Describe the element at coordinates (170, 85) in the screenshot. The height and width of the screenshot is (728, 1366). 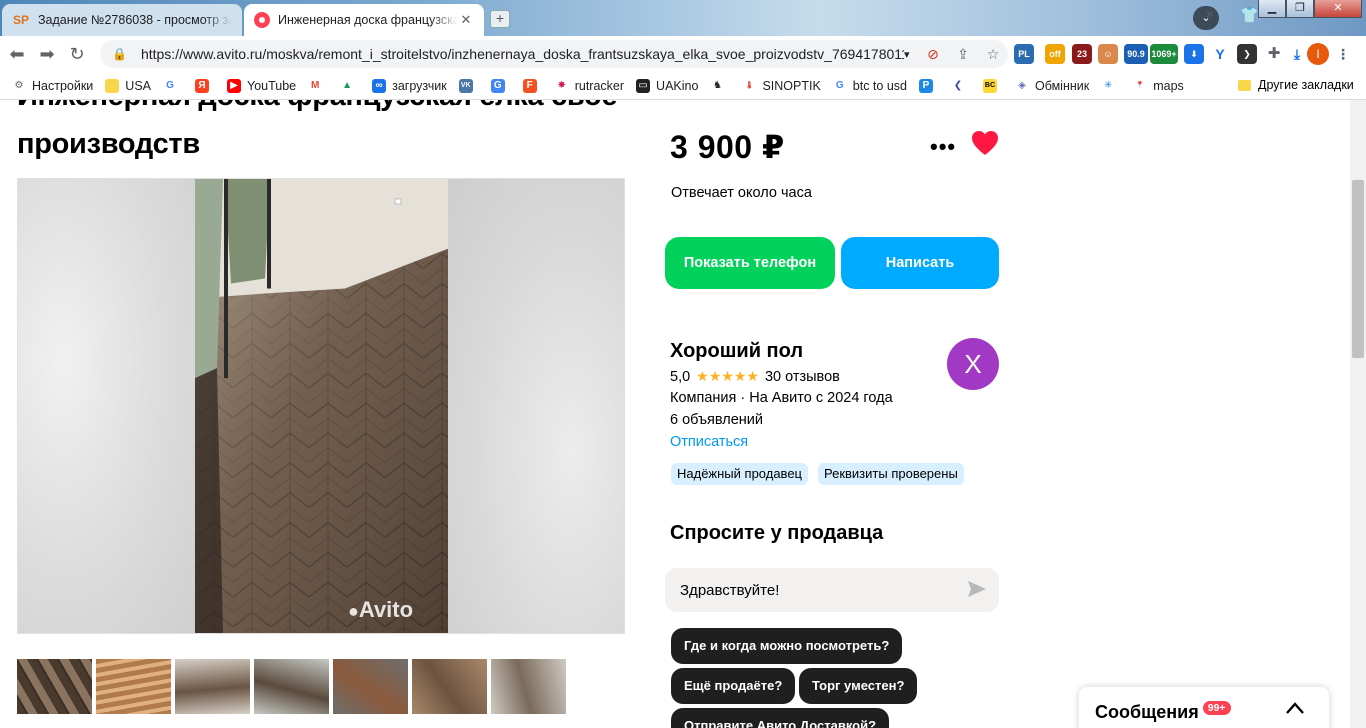
I see `google-icon: G` at that location.